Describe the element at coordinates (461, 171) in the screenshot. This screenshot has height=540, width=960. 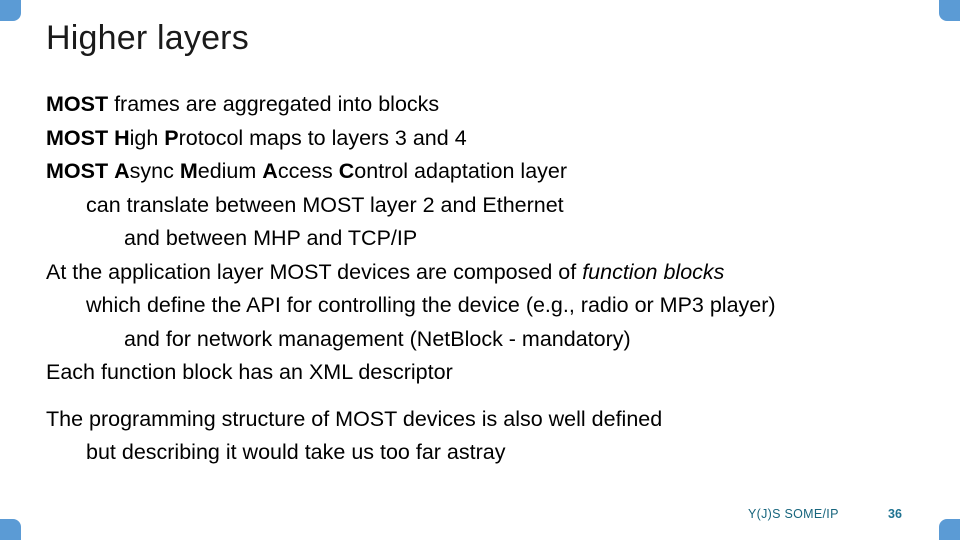
I see `body-text: ontrol adaptation layer` at that location.